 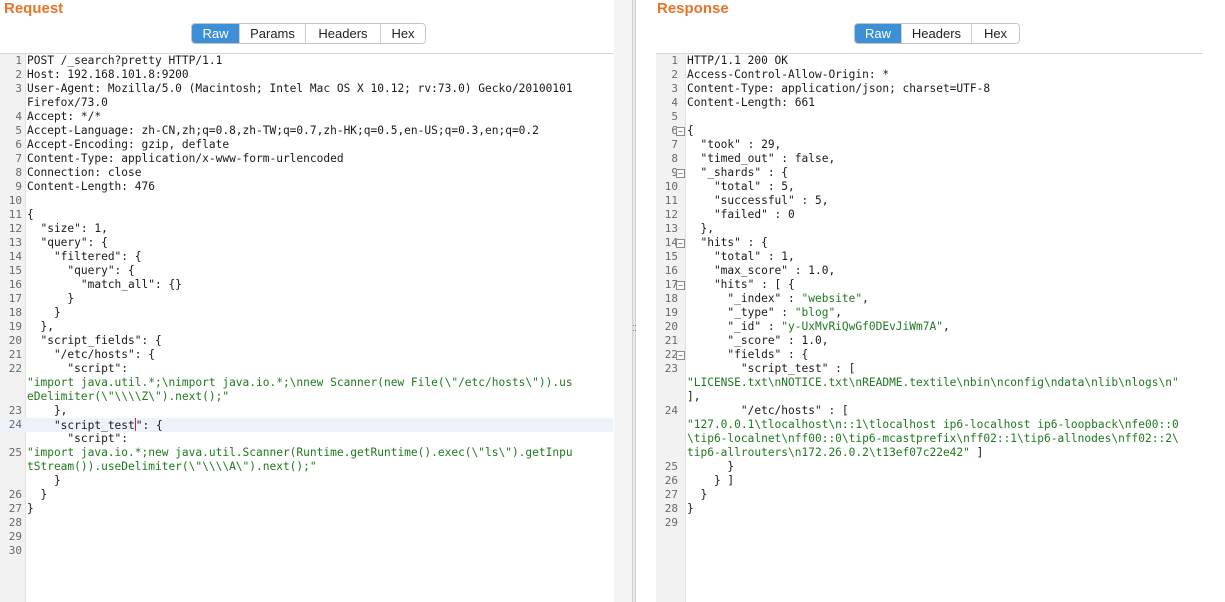 What do you see at coordinates (671, 410) in the screenshot?
I see `line-number: 24` at bounding box center [671, 410].